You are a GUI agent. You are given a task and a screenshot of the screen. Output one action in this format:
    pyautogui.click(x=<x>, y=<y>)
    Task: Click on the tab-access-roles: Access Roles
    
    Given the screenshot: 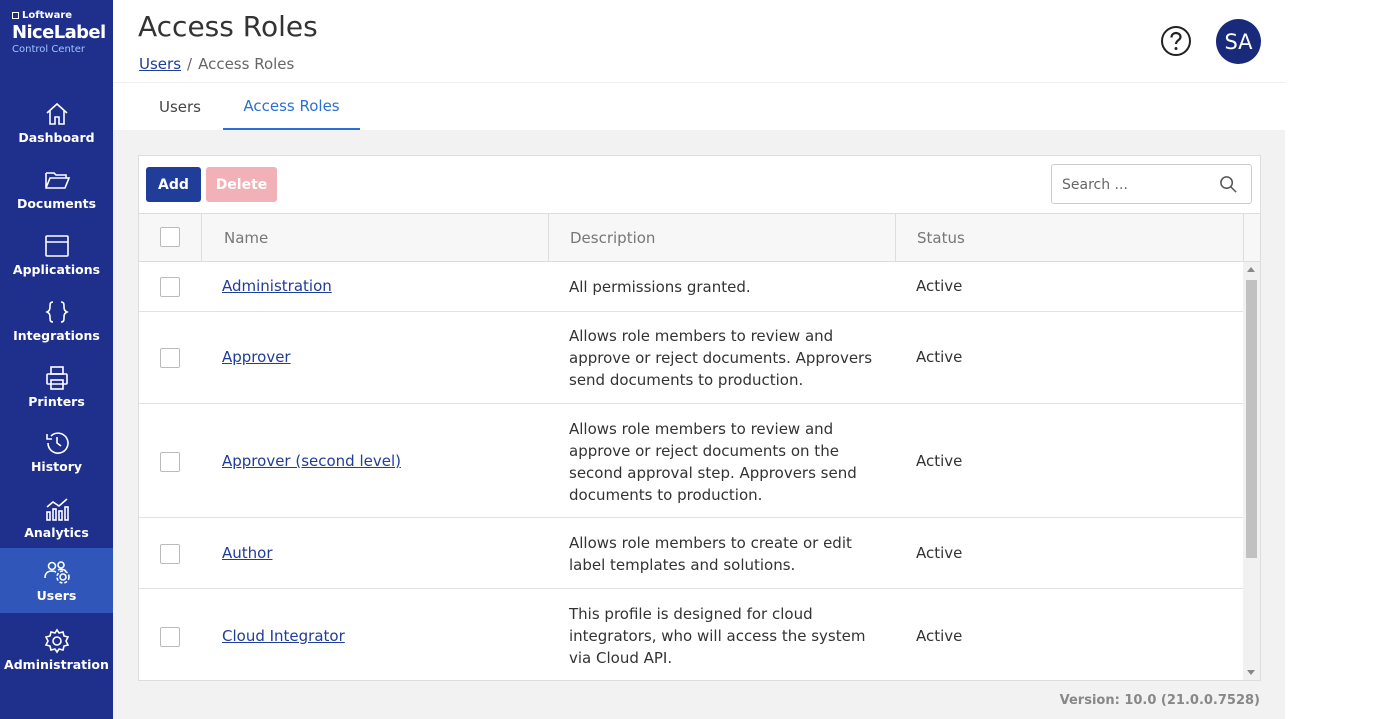 What is the action you would take?
    pyautogui.click(x=291, y=106)
    